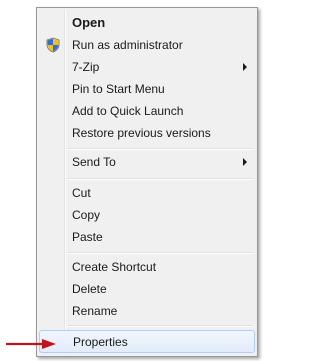 The image size is (320, 361). Describe the element at coordinates (147, 23) in the screenshot. I see `menu-item-open: Open` at that location.